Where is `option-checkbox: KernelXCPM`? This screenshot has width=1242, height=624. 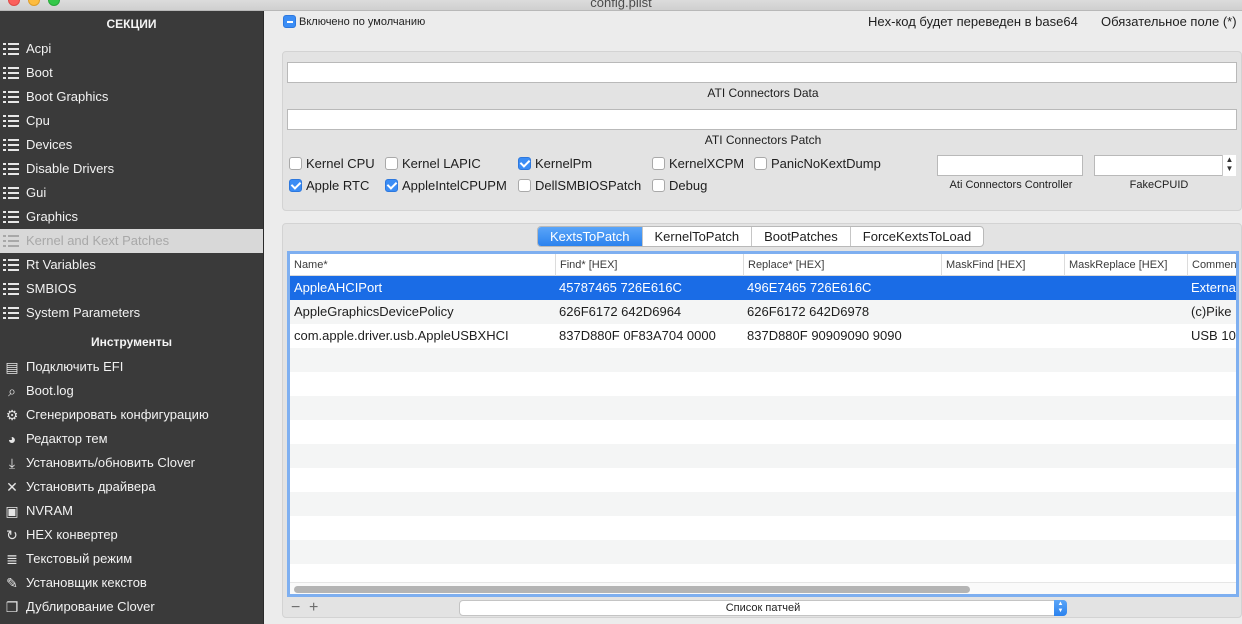
option-checkbox: KernelXCPM is located at coordinates (698, 163).